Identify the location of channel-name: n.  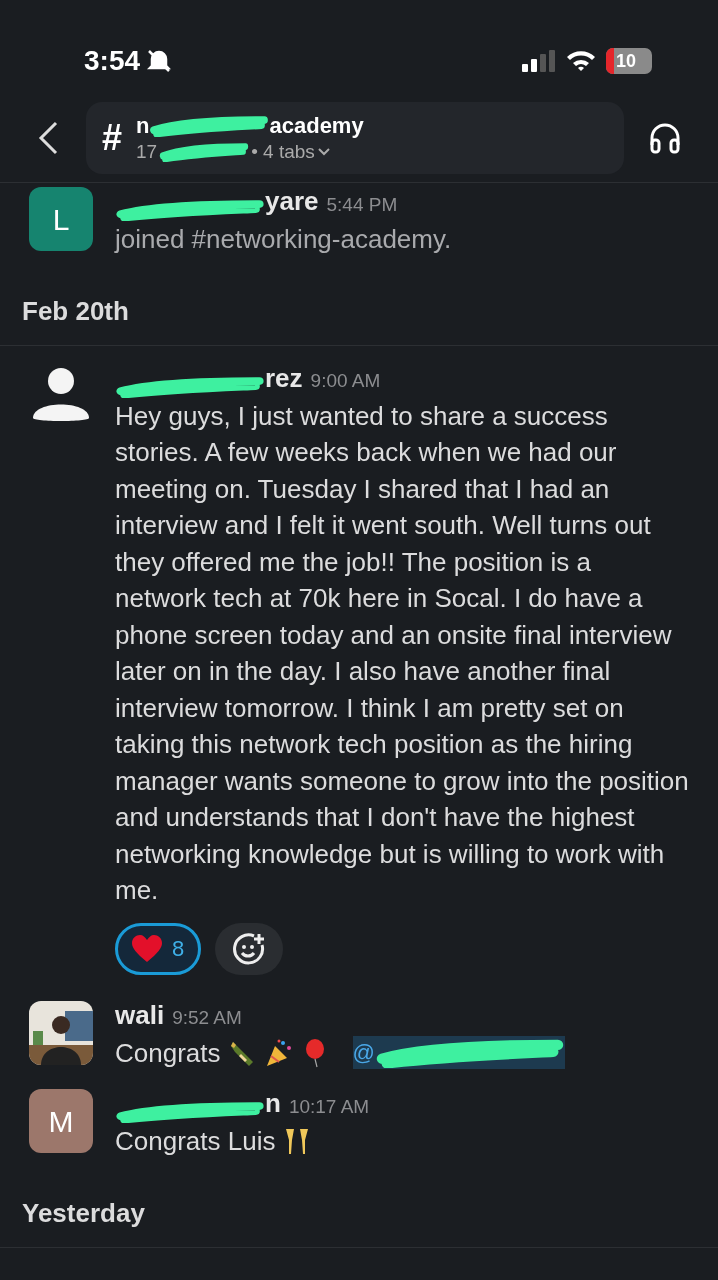
(143, 126).